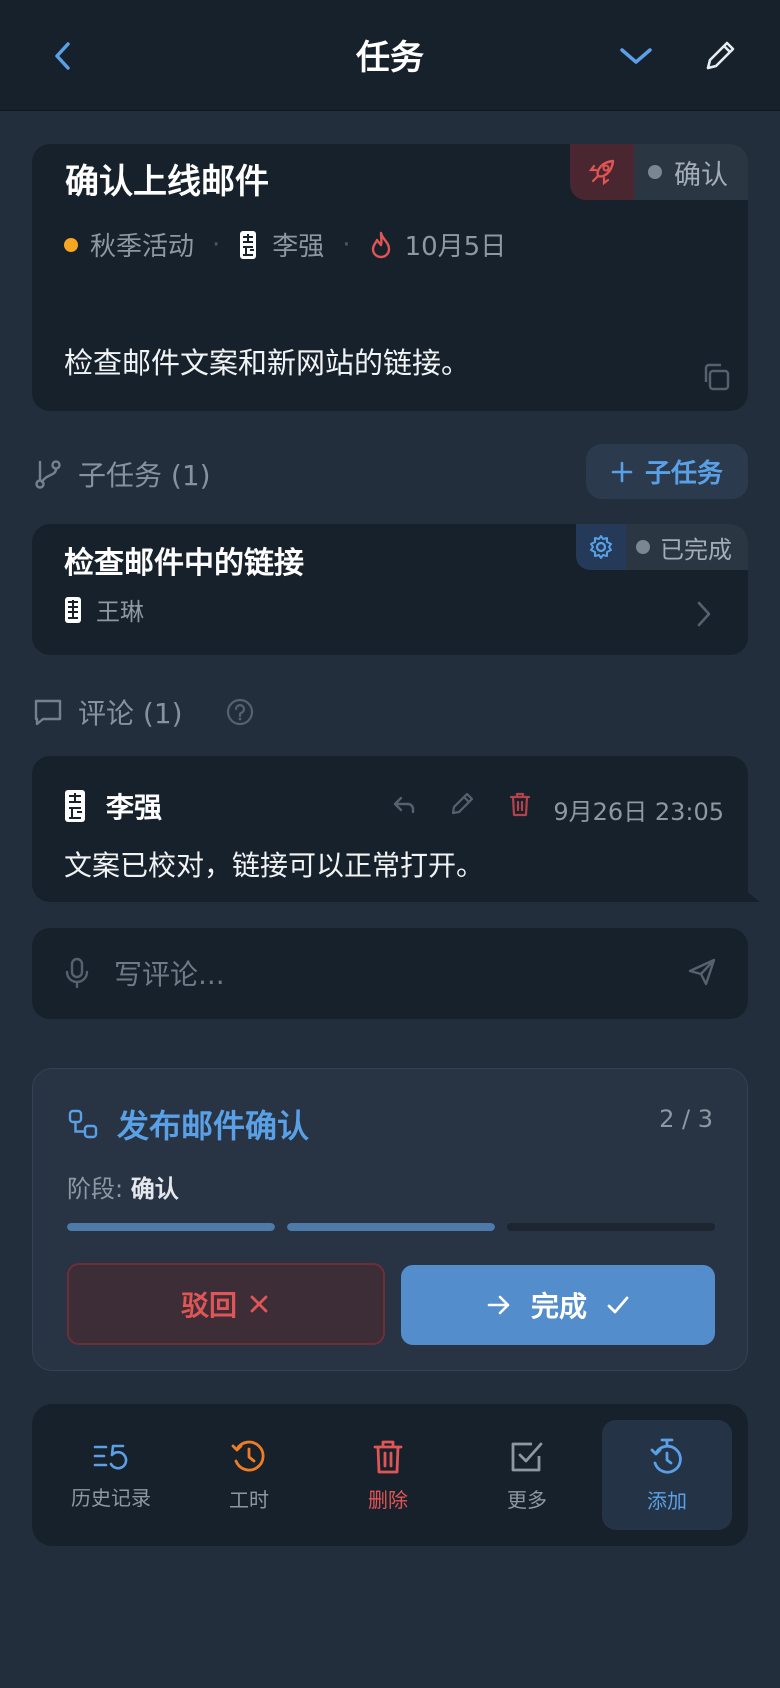 The image size is (780, 1688). What do you see at coordinates (248, 1455) in the screenshot?
I see `clock-history-icon` at bounding box center [248, 1455].